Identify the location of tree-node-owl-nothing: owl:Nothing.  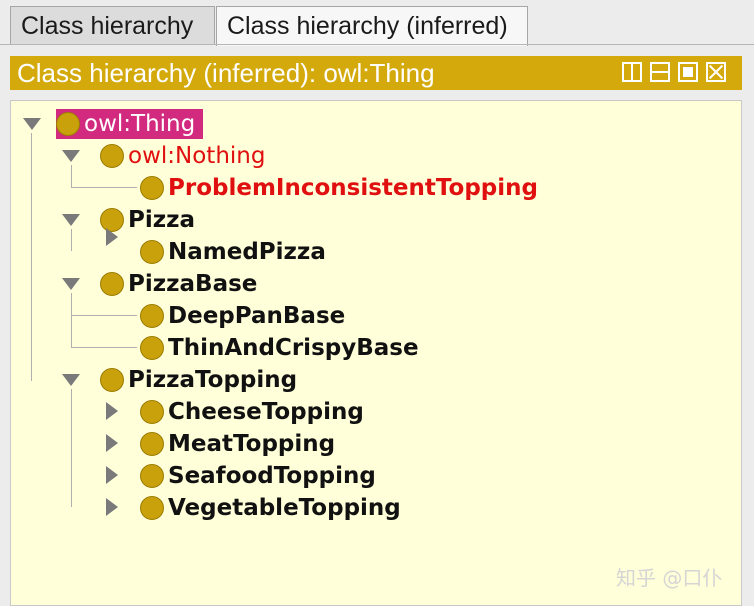
(182, 156).